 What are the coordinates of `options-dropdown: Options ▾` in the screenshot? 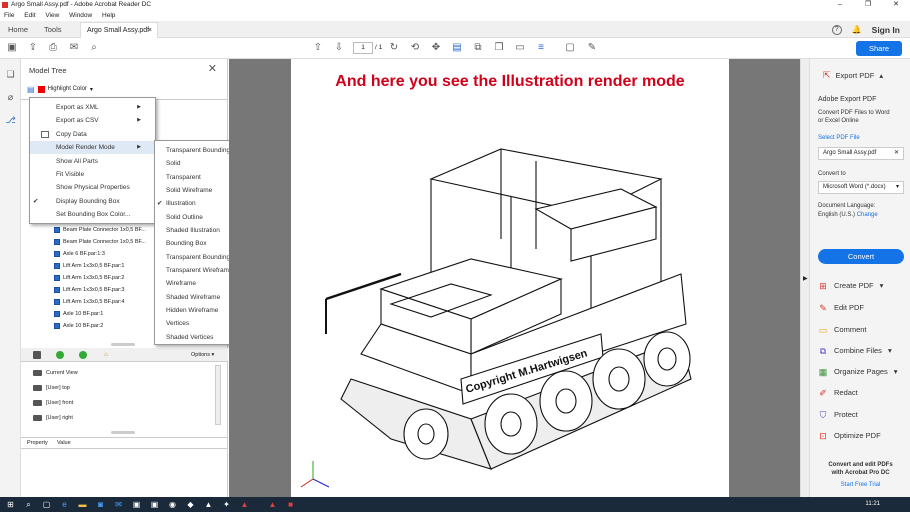 It's located at (202, 355).